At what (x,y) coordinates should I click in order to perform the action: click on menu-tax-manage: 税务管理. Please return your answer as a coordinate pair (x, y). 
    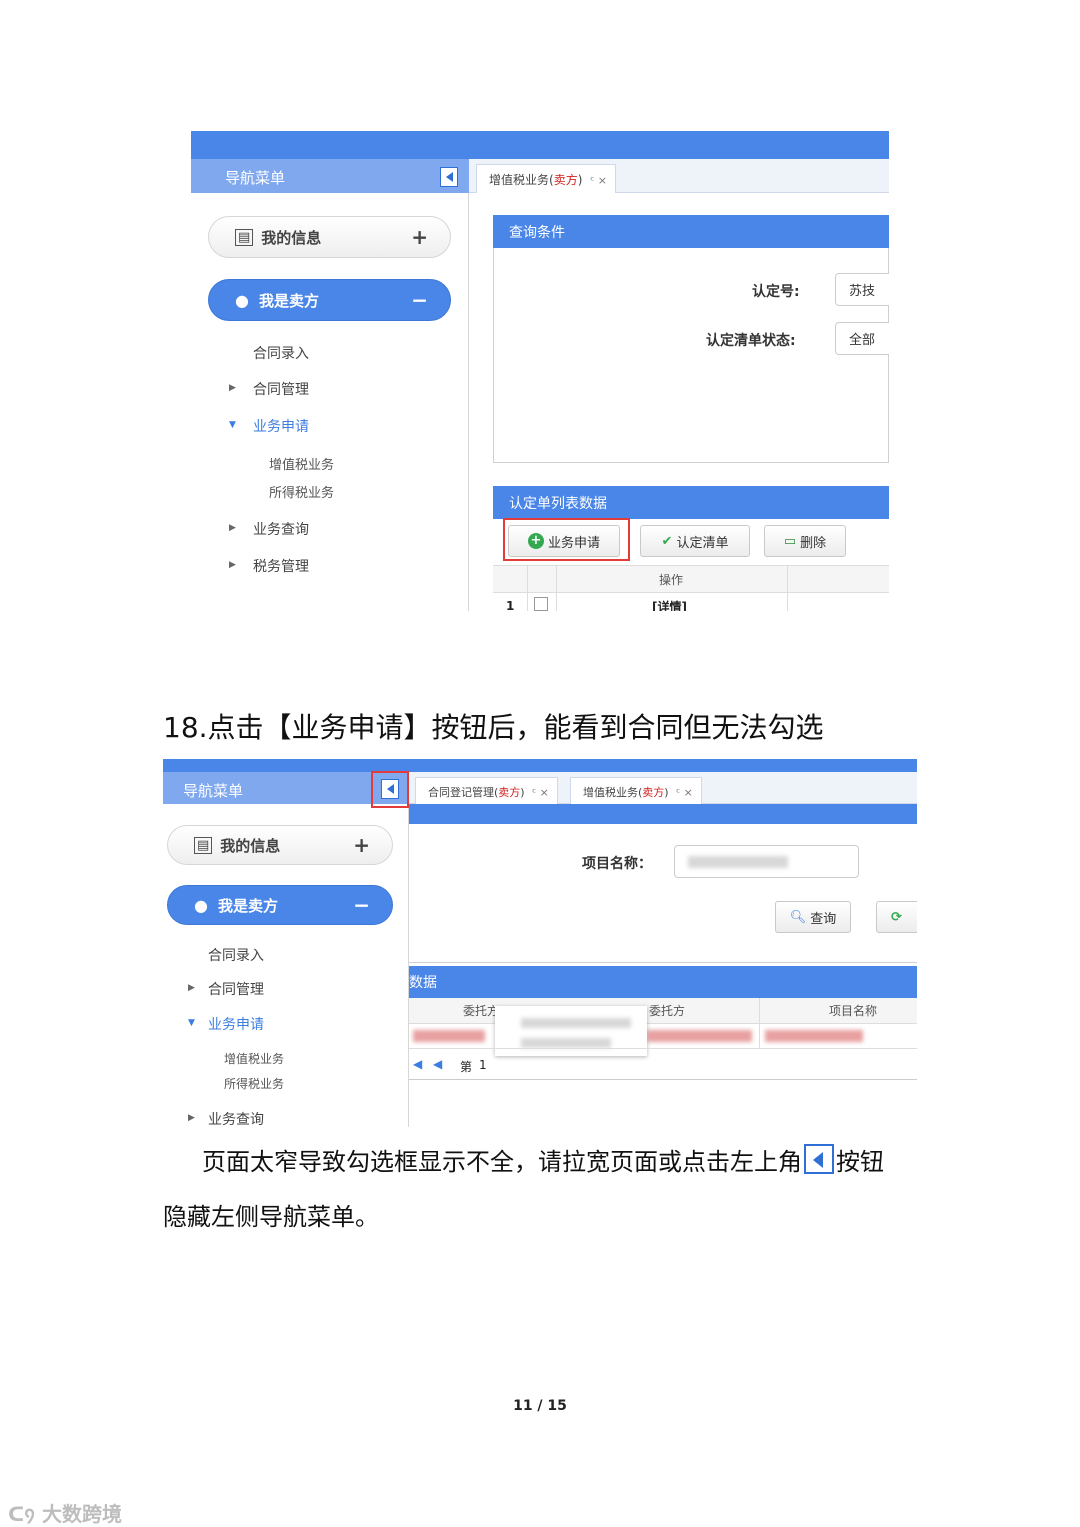
    Looking at the image, I should click on (281, 566).